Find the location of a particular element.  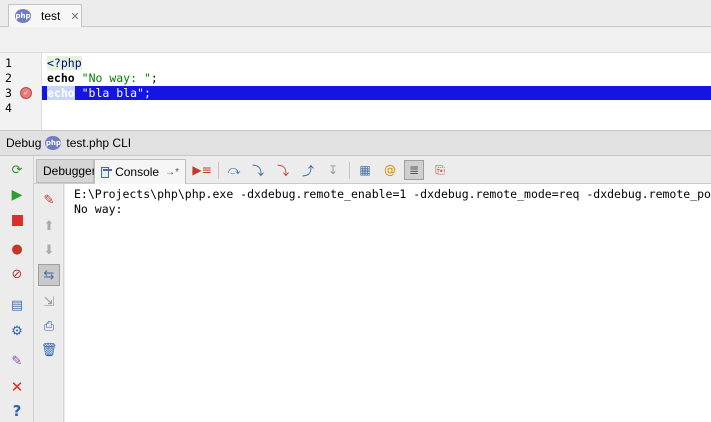

print-icon: ⎙ is located at coordinates (49, 326).